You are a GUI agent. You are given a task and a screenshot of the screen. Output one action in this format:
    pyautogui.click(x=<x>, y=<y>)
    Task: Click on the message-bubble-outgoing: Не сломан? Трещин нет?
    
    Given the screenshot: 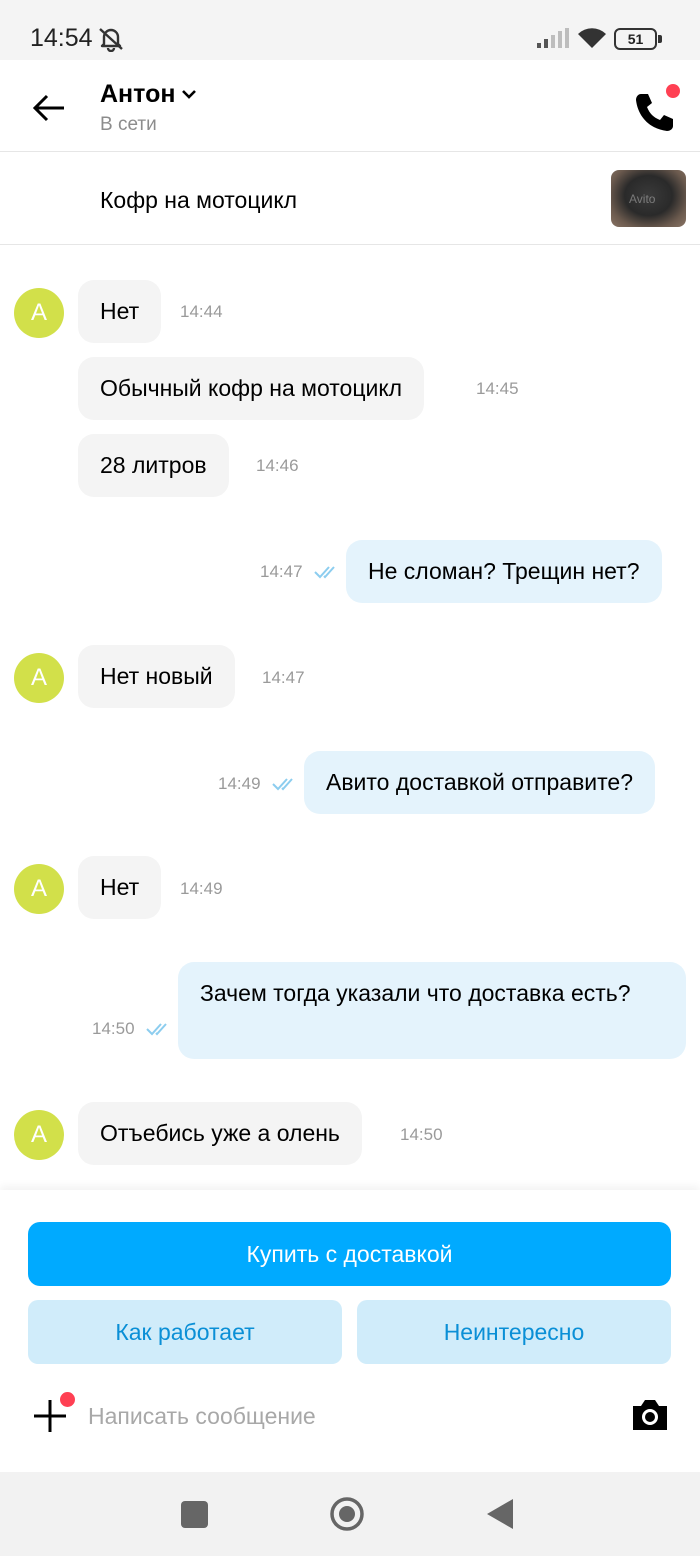 What is the action you would take?
    pyautogui.click(x=504, y=571)
    